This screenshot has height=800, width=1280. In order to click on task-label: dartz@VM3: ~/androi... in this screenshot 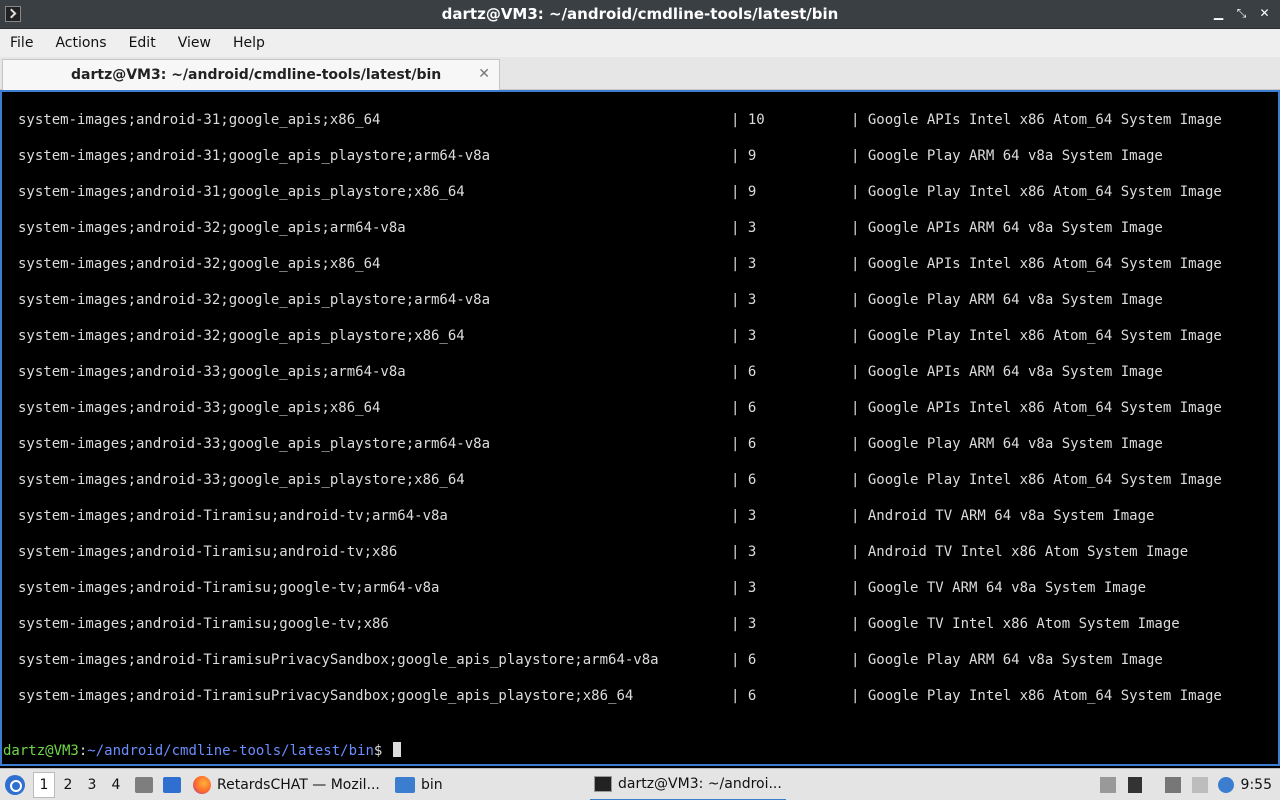, I will do `click(700, 784)`.